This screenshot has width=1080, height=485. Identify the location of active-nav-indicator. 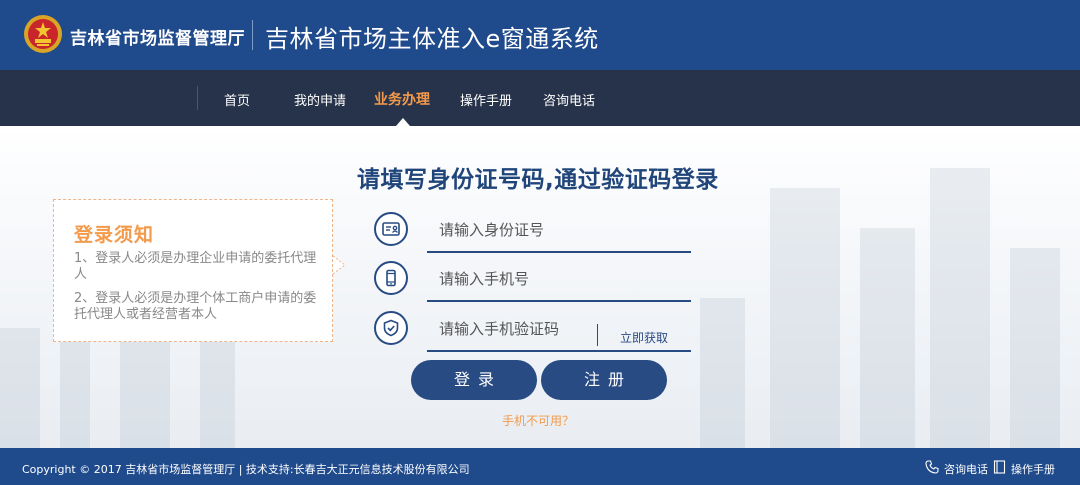
(403, 122).